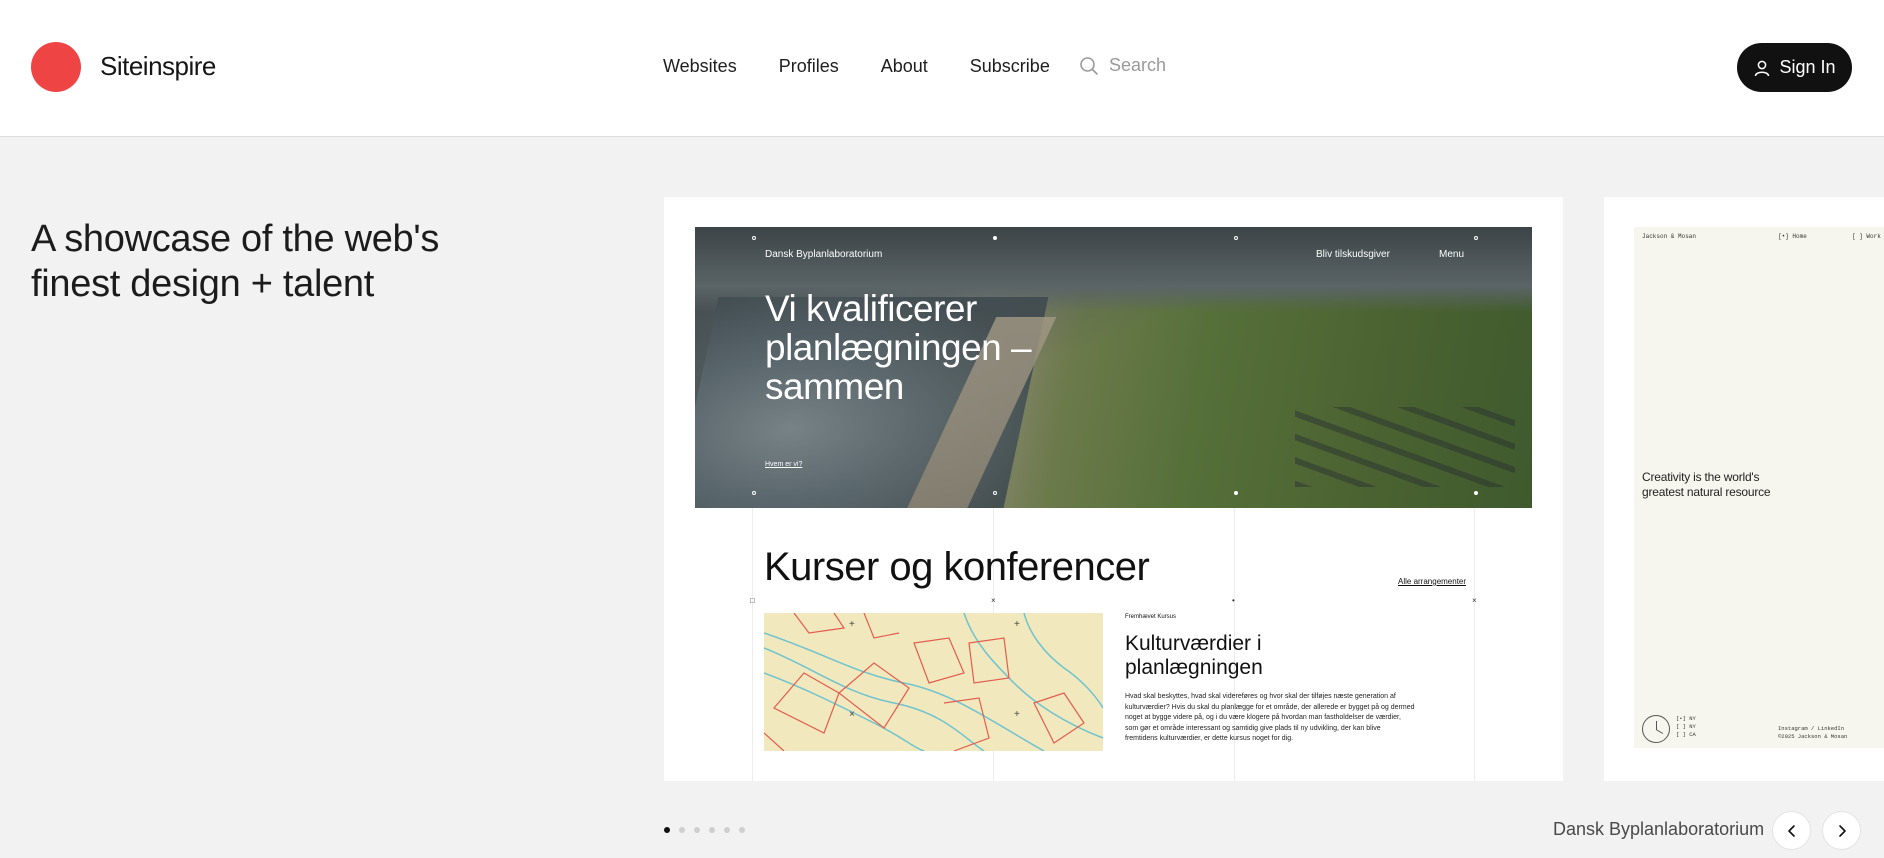  I want to click on grid-marker: □, so click(752, 600).